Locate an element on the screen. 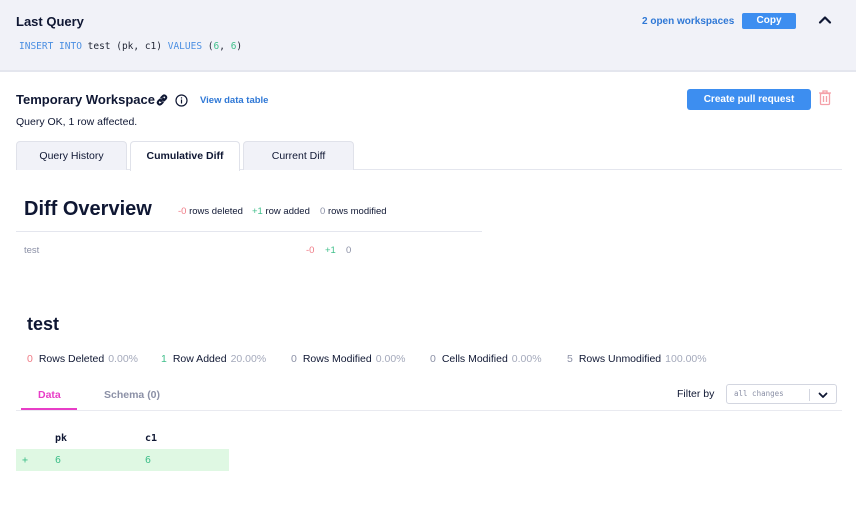 This screenshot has height=508, width=856. summary-deleted-count: -0 is located at coordinates (182, 211).